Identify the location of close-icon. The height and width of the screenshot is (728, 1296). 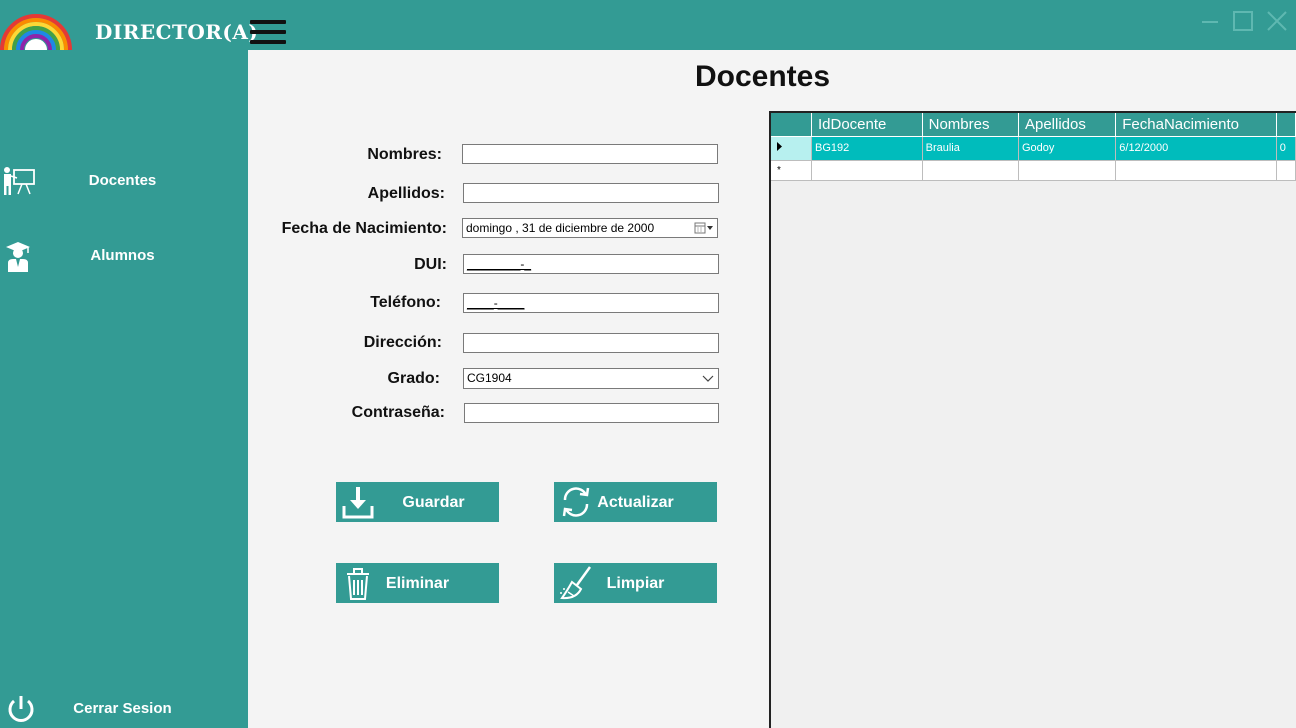
(1277, 22).